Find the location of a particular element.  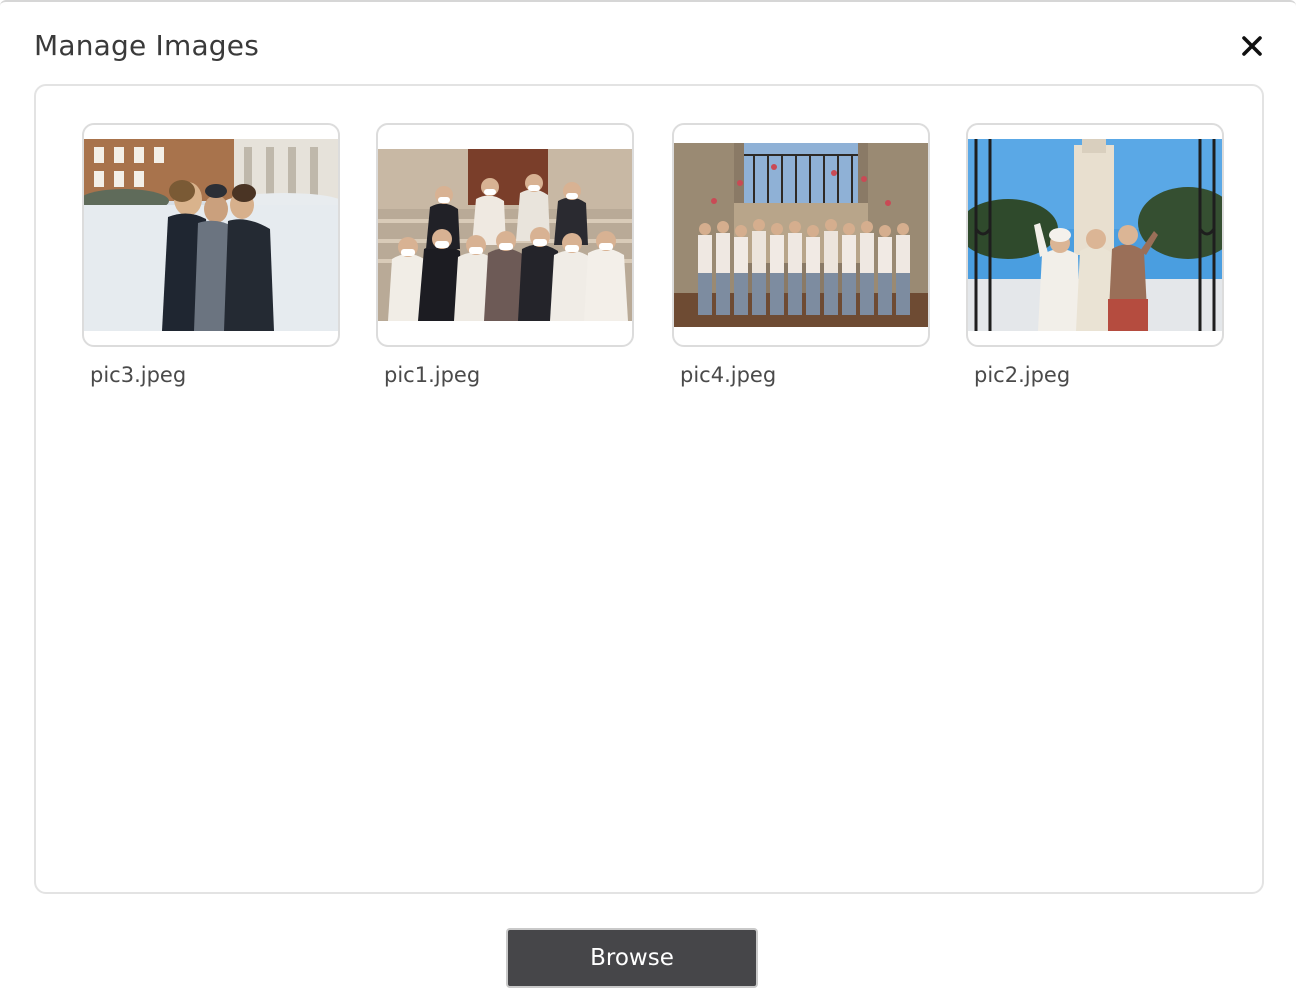

browse-button: Browse is located at coordinates (632, 958).